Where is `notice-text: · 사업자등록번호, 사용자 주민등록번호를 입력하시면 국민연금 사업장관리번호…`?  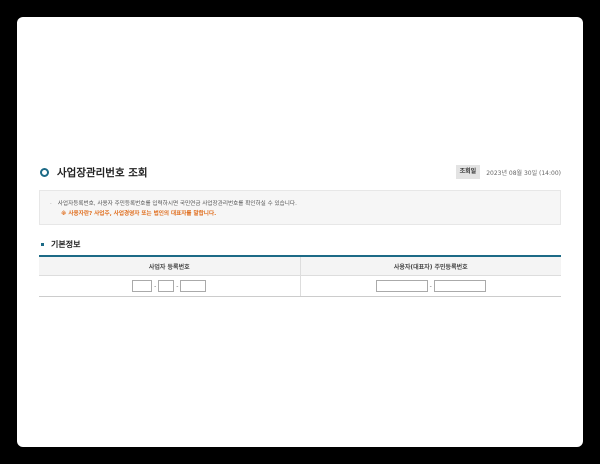 notice-text: · 사업자등록번호, 사용자 주민등록번호를 입력하시면 국민연금 사업장관리번호… is located at coordinates (173, 203).